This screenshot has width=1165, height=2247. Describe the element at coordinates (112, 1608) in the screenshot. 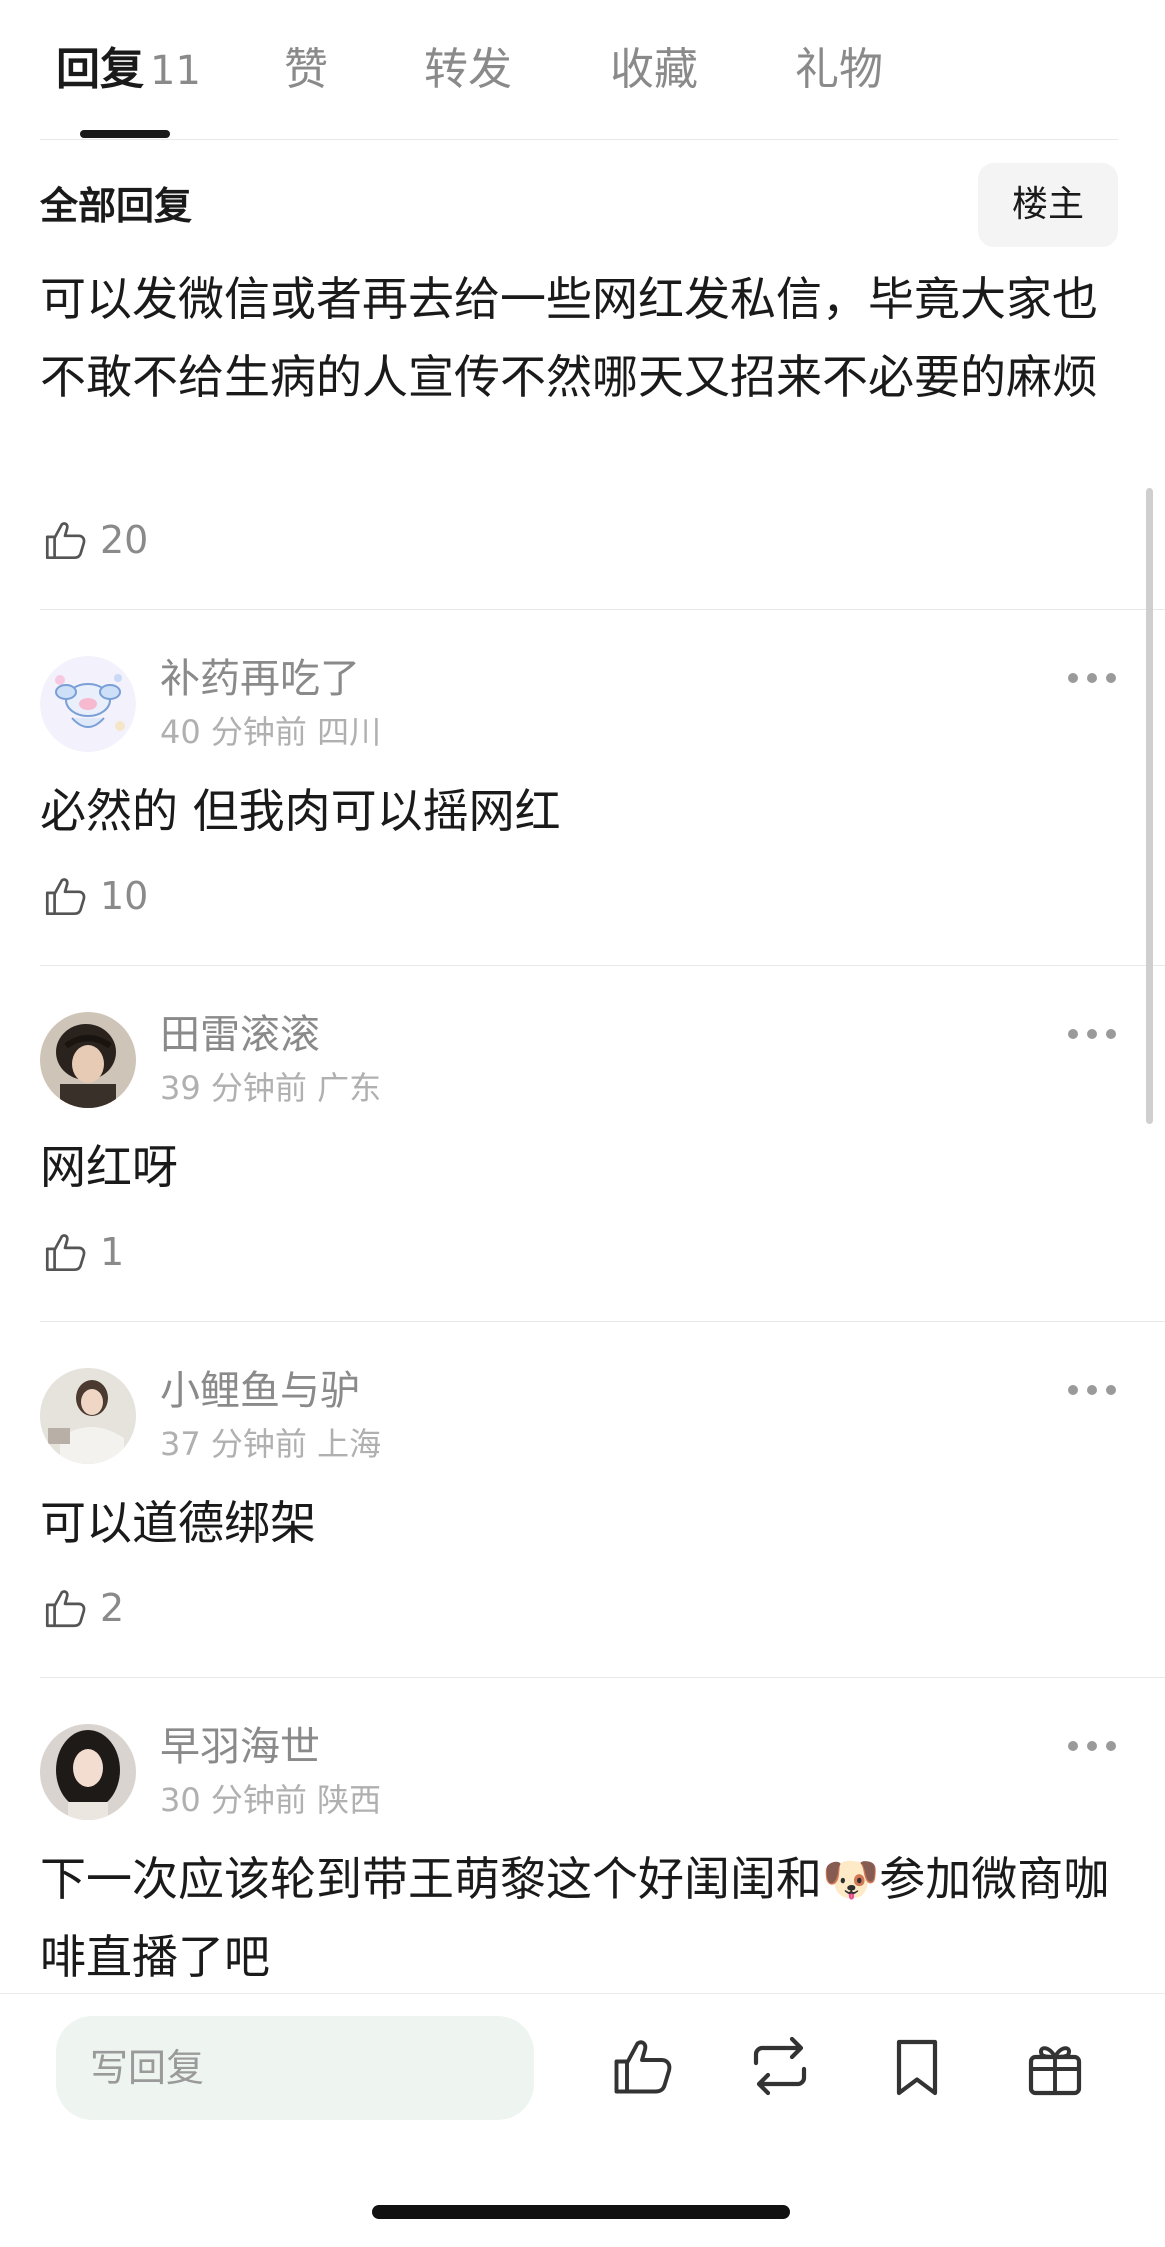

I see `comment-like-count: 2` at that location.